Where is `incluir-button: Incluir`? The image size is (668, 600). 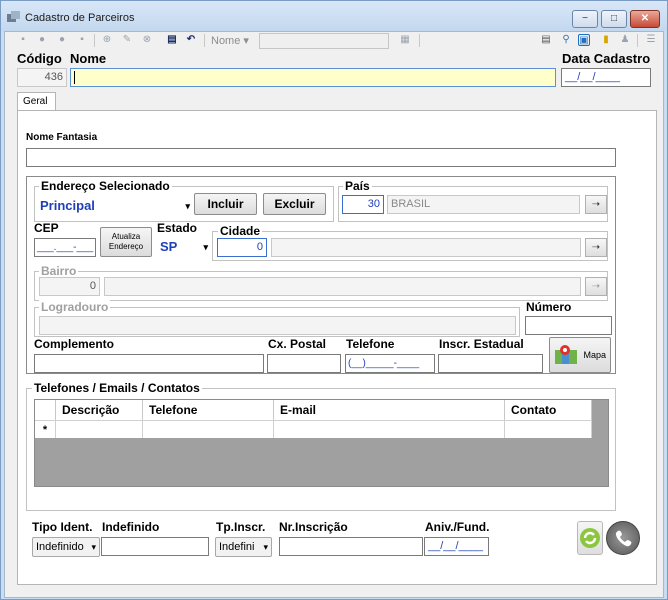 incluir-button: Incluir is located at coordinates (225, 204).